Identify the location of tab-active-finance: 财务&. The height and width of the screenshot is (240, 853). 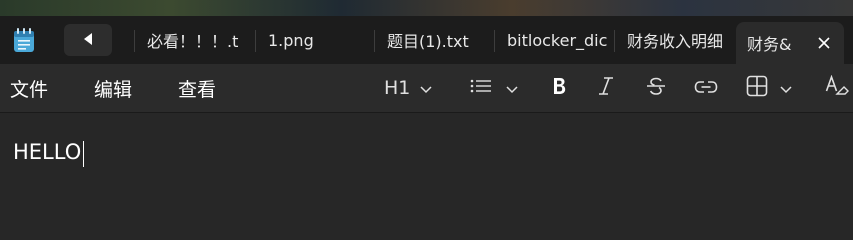
(790, 43).